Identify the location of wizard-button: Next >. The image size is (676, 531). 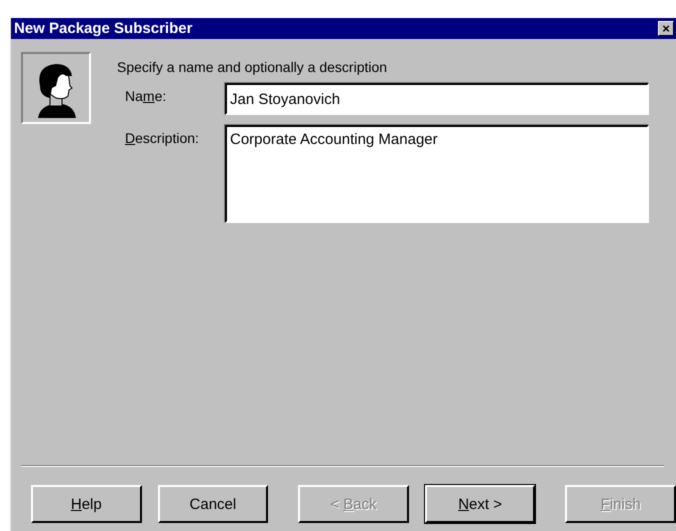
(480, 504).